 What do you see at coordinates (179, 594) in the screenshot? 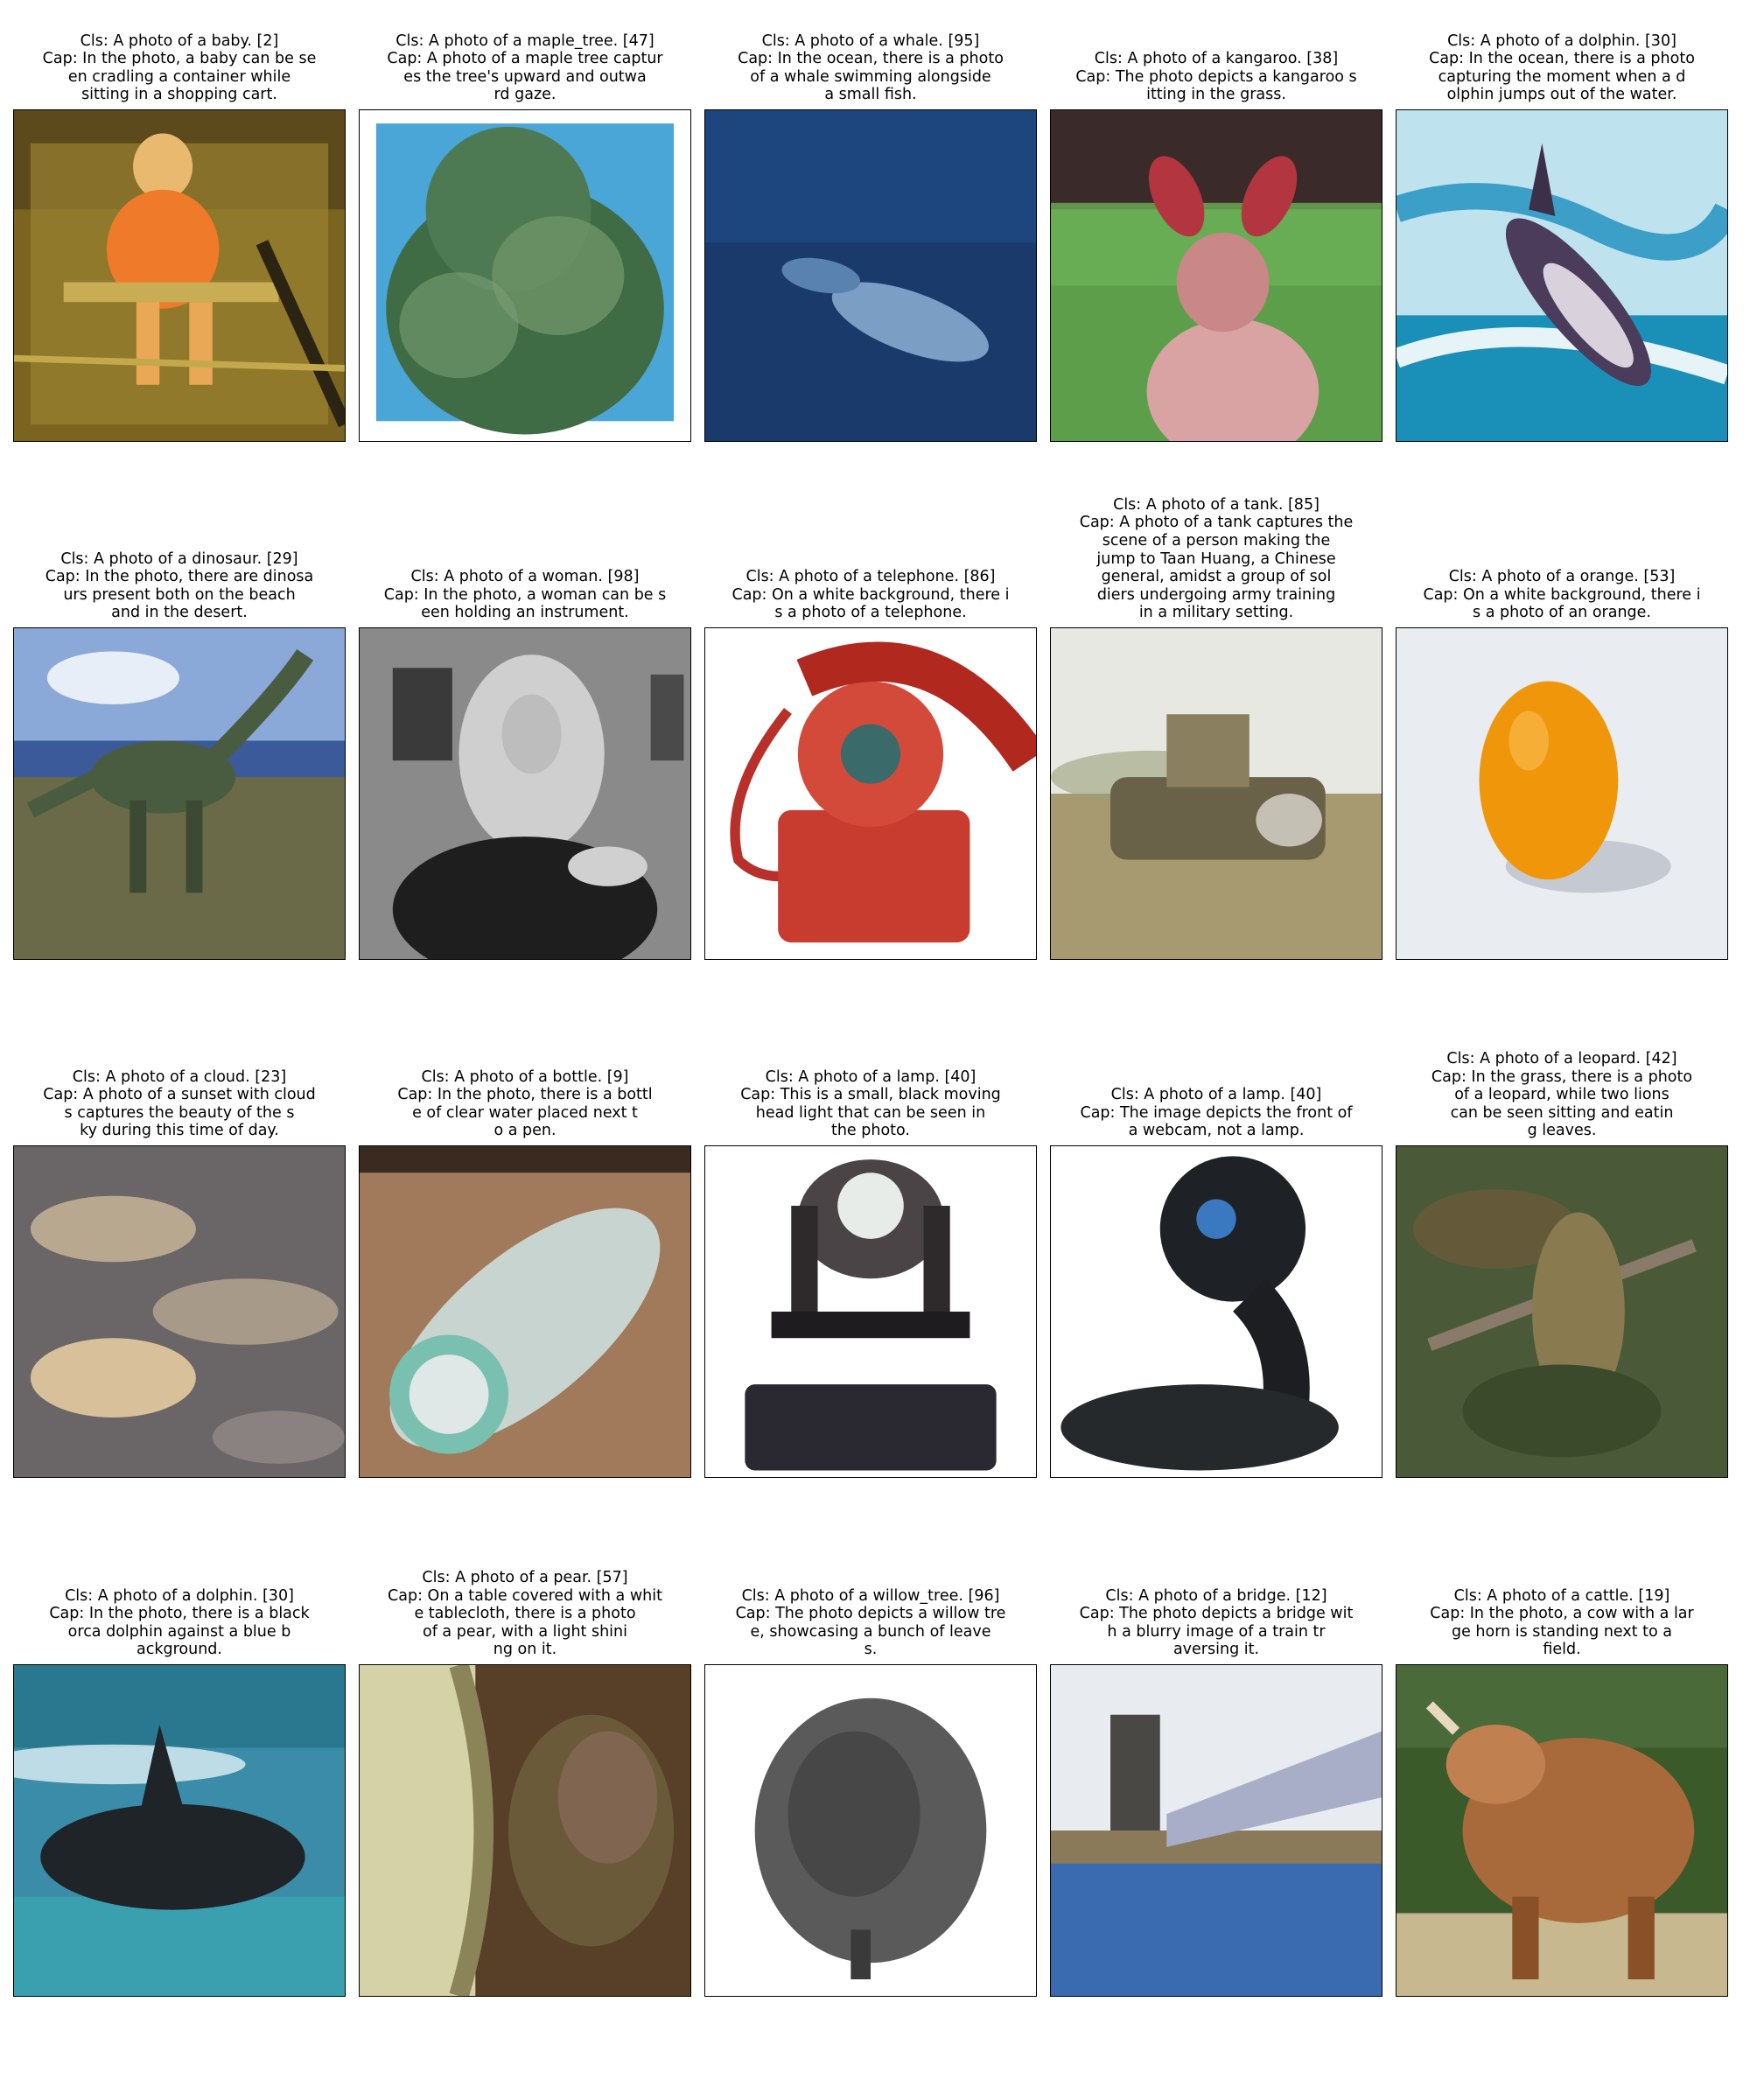
I see `caption-text-line: urs present both on the beach` at bounding box center [179, 594].